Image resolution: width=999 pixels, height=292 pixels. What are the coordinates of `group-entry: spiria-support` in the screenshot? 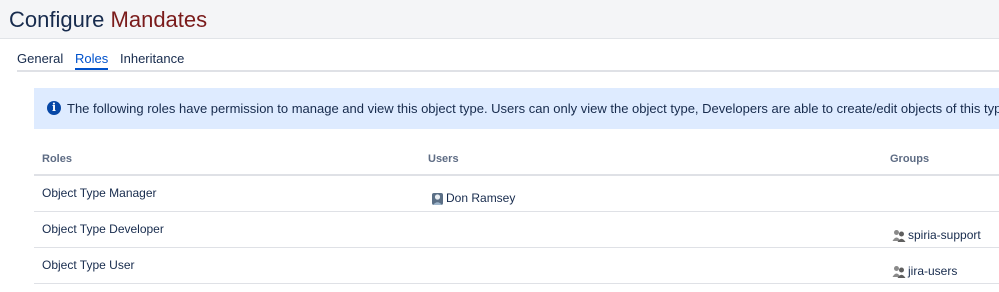 It's located at (936, 235).